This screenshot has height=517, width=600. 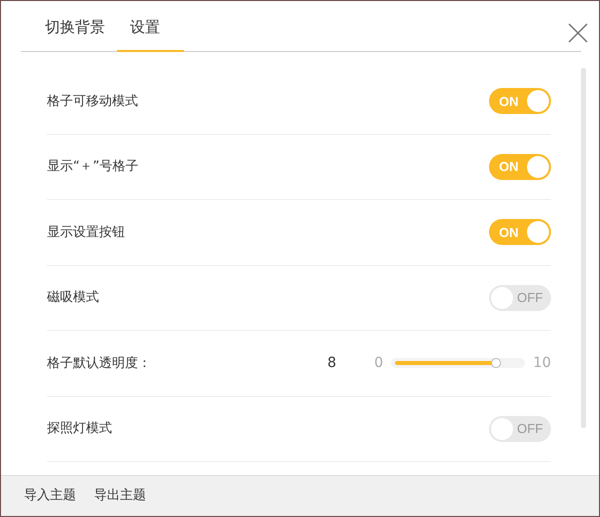 What do you see at coordinates (583, 248) in the screenshot?
I see `scrollbar` at bounding box center [583, 248].